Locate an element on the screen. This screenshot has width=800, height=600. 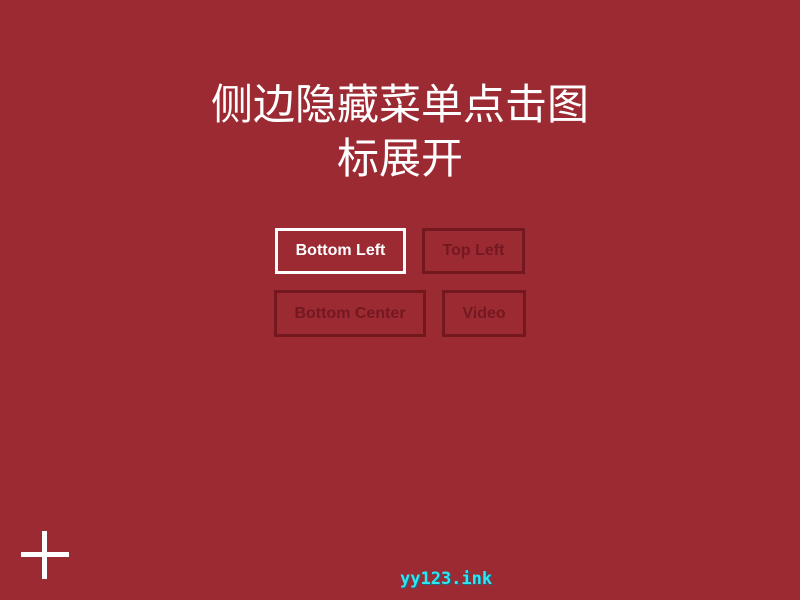
watermark: yy123.ink is located at coordinates (446, 579).